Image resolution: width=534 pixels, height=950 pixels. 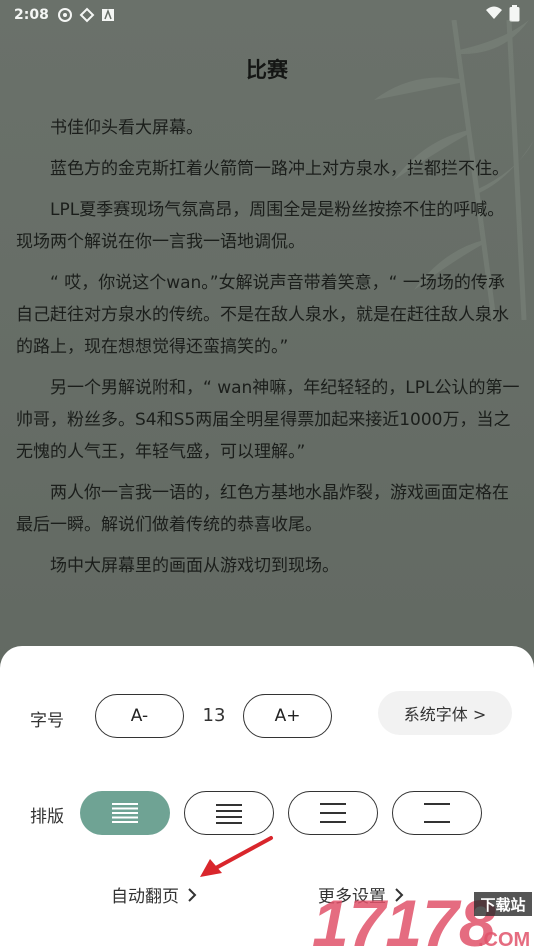 What do you see at coordinates (139, 716) in the screenshot?
I see `decrease-font-button: A-` at bounding box center [139, 716].